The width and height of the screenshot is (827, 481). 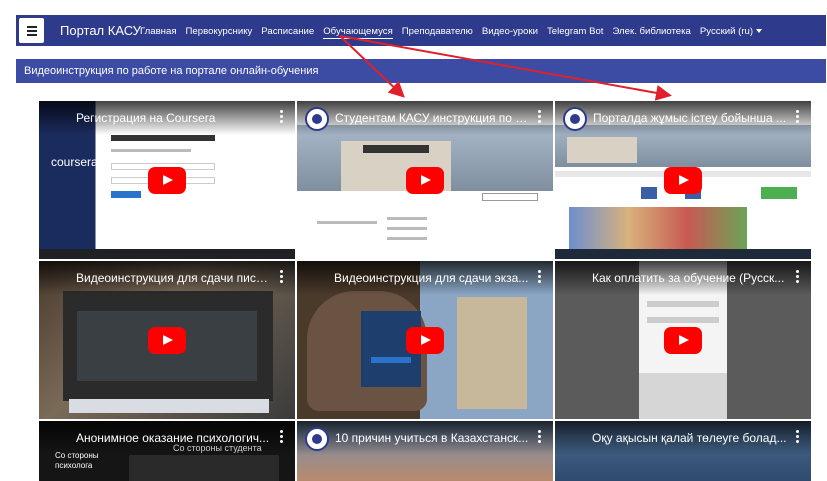 What do you see at coordinates (31, 30) in the screenshot?
I see `hamburger-menu-button` at bounding box center [31, 30].